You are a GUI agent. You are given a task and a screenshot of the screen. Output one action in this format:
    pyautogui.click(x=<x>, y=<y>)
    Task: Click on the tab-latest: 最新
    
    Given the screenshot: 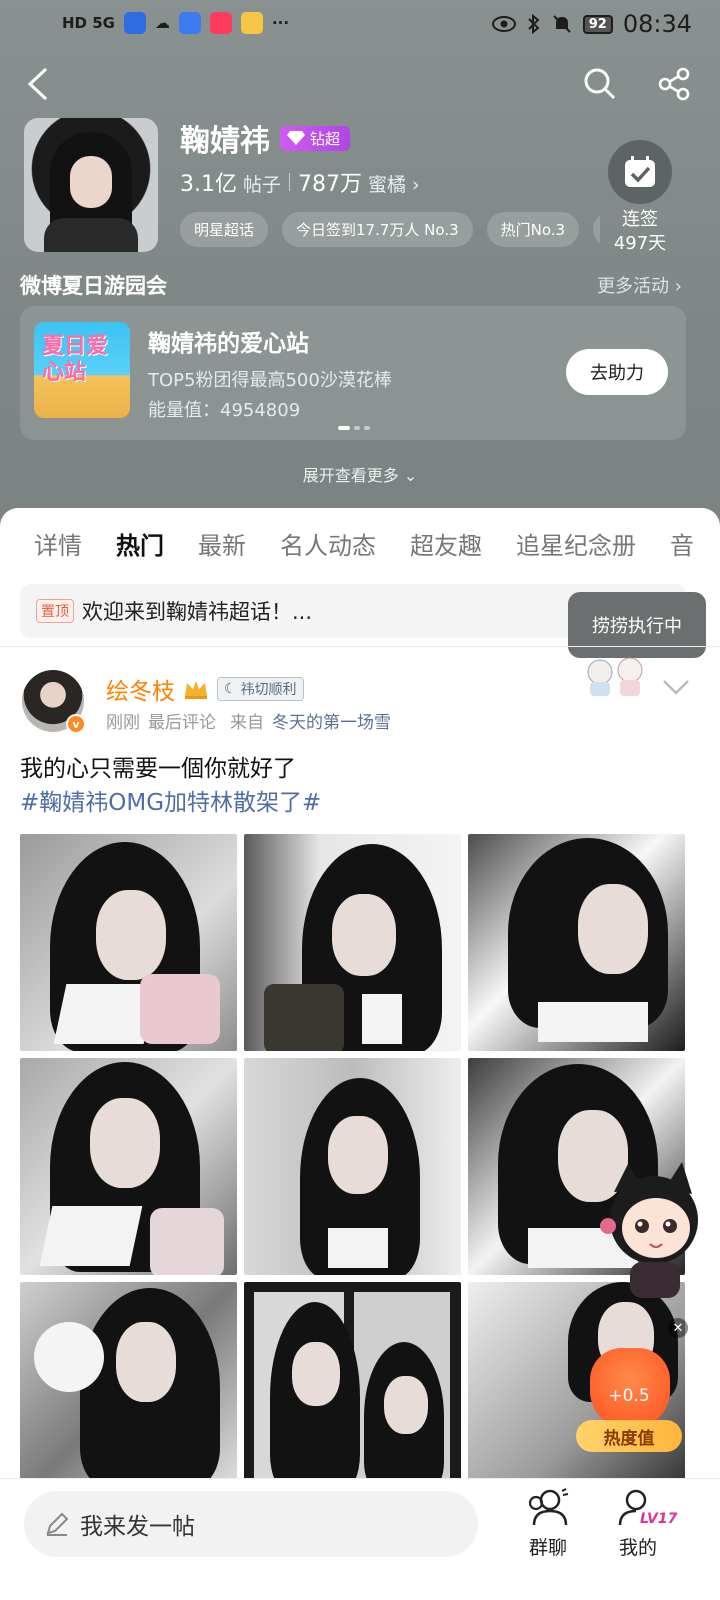 What is the action you would take?
    pyautogui.click(x=222, y=551)
    